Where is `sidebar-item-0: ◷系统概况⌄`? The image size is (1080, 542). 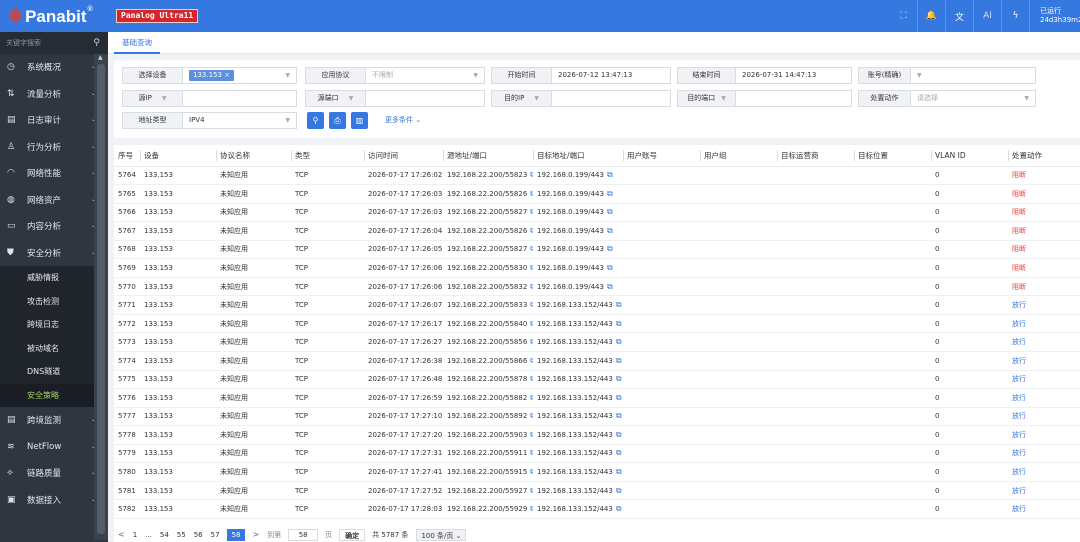
sidebar-item-0: ◷系统概况⌄ is located at coordinates (54, 67).